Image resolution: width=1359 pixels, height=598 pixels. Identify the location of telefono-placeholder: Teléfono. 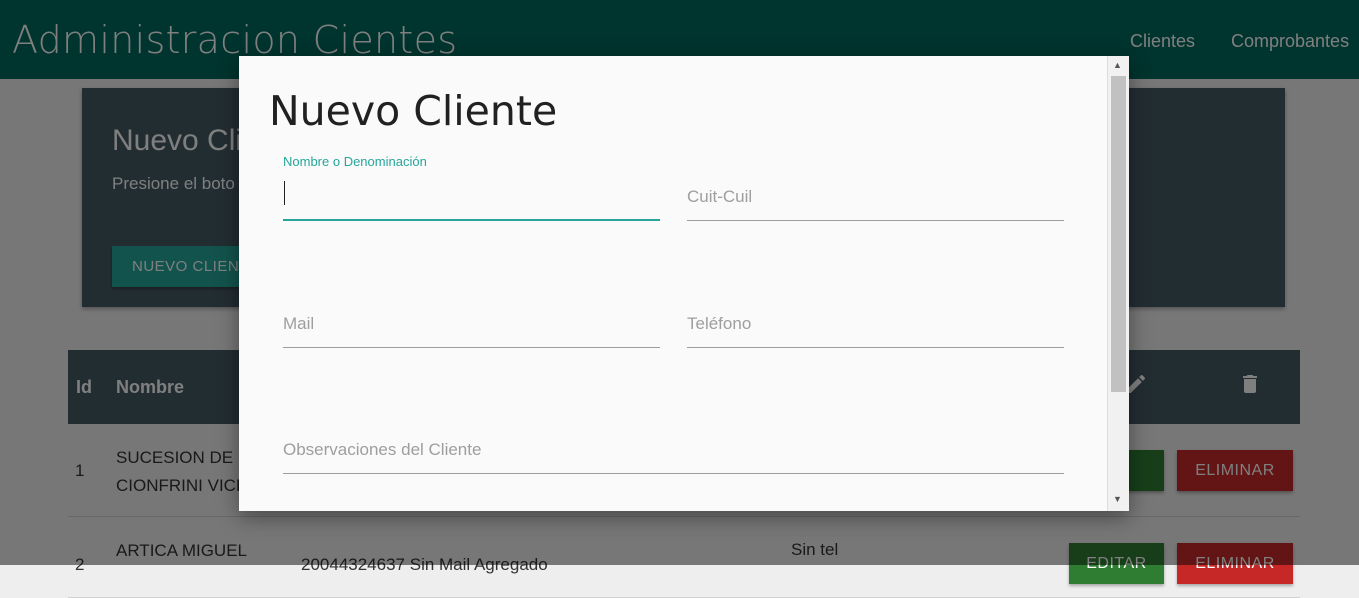
(719, 323).